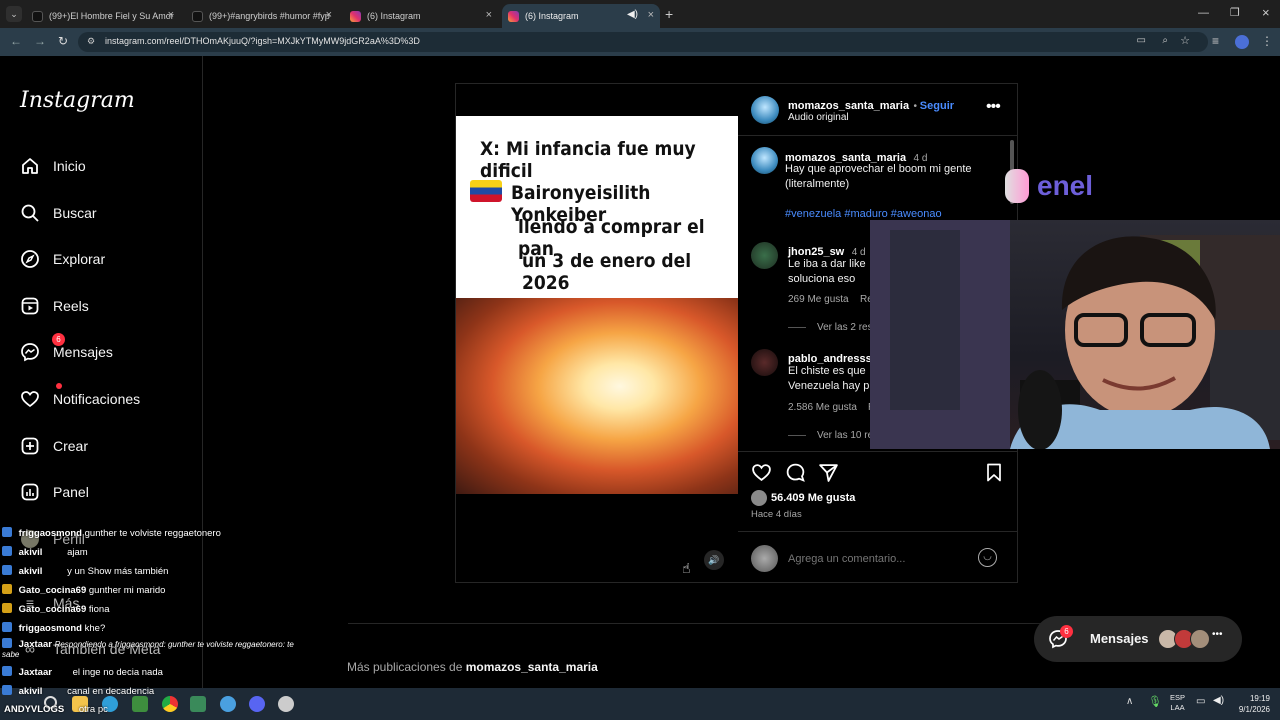  I want to click on audio-label: Audio original, so click(818, 117).